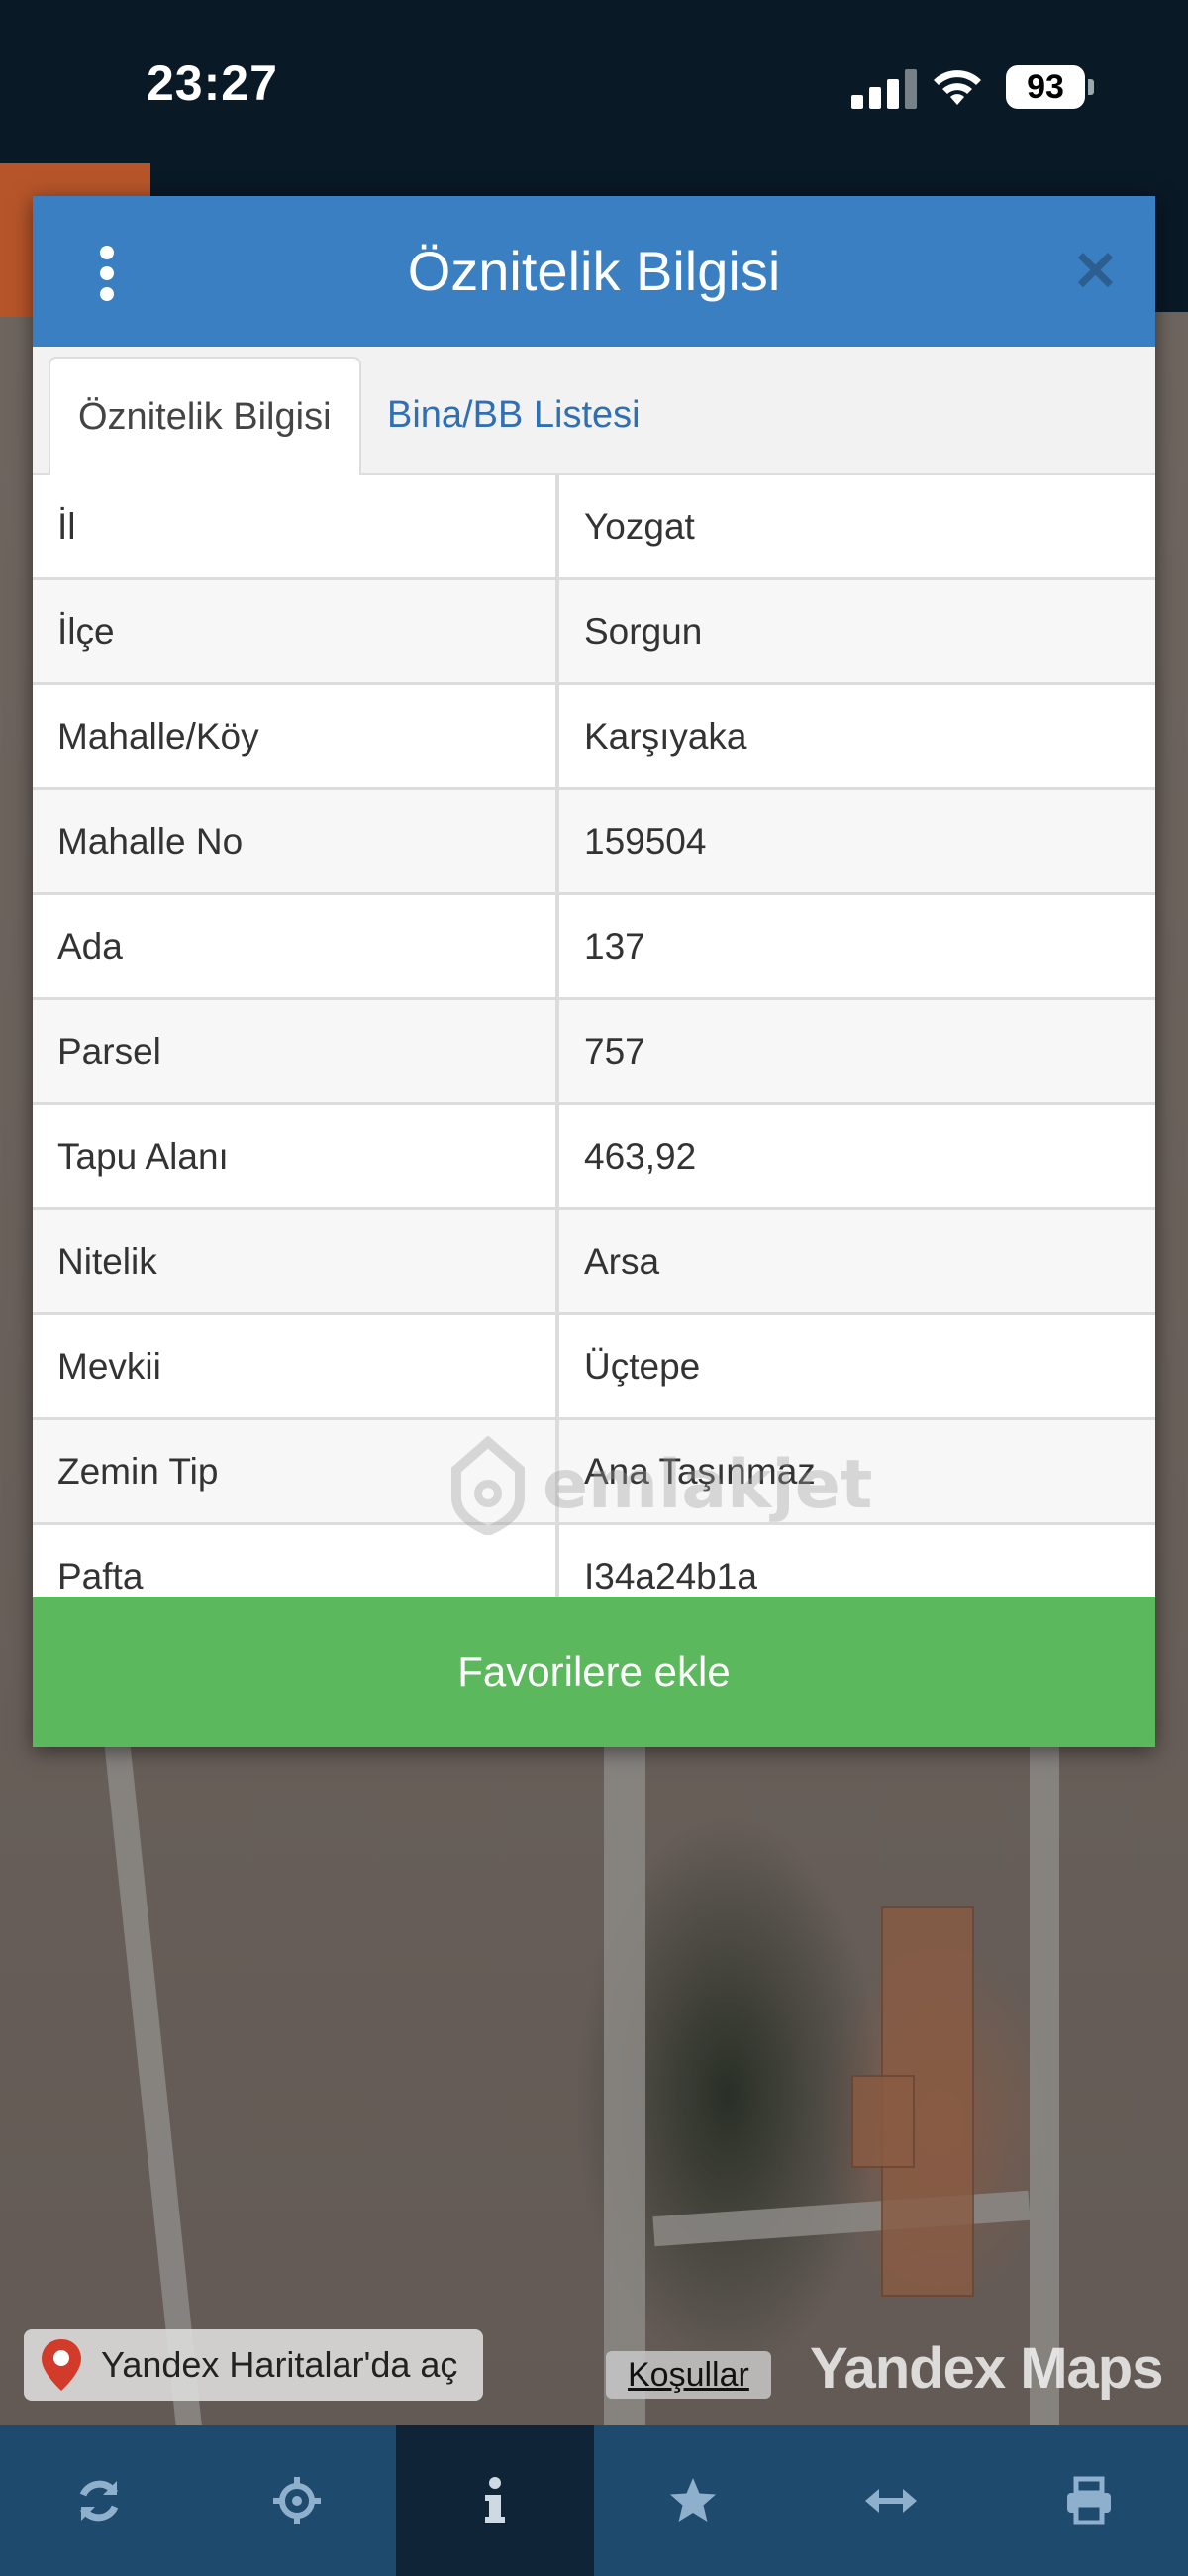 This screenshot has height=2576, width=1188. What do you see at coordinates (213, 83) in the screenshot?
I see `status-time: 23:27` at bounding box center [213, 83].